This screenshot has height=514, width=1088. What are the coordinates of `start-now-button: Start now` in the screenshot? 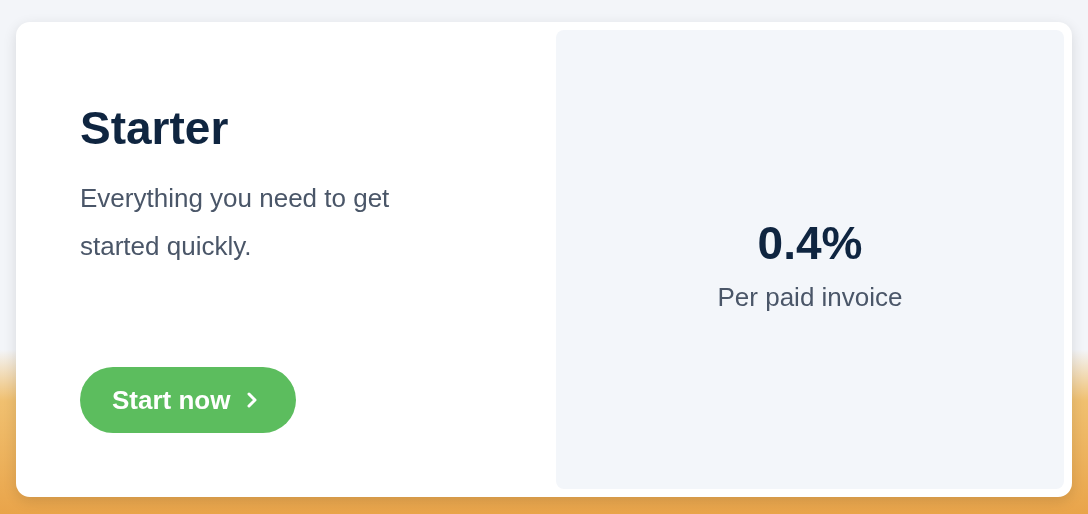 It's located at (188, 400).